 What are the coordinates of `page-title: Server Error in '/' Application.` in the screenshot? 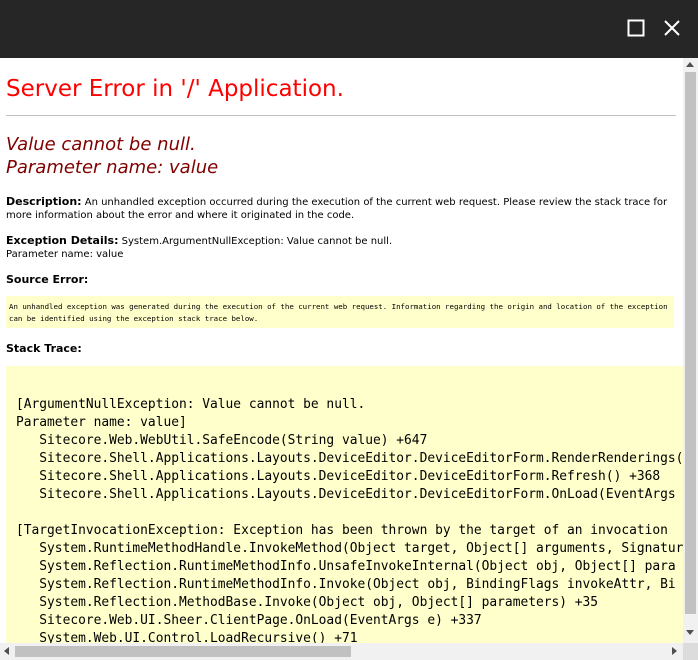 It's located at (175, 89).